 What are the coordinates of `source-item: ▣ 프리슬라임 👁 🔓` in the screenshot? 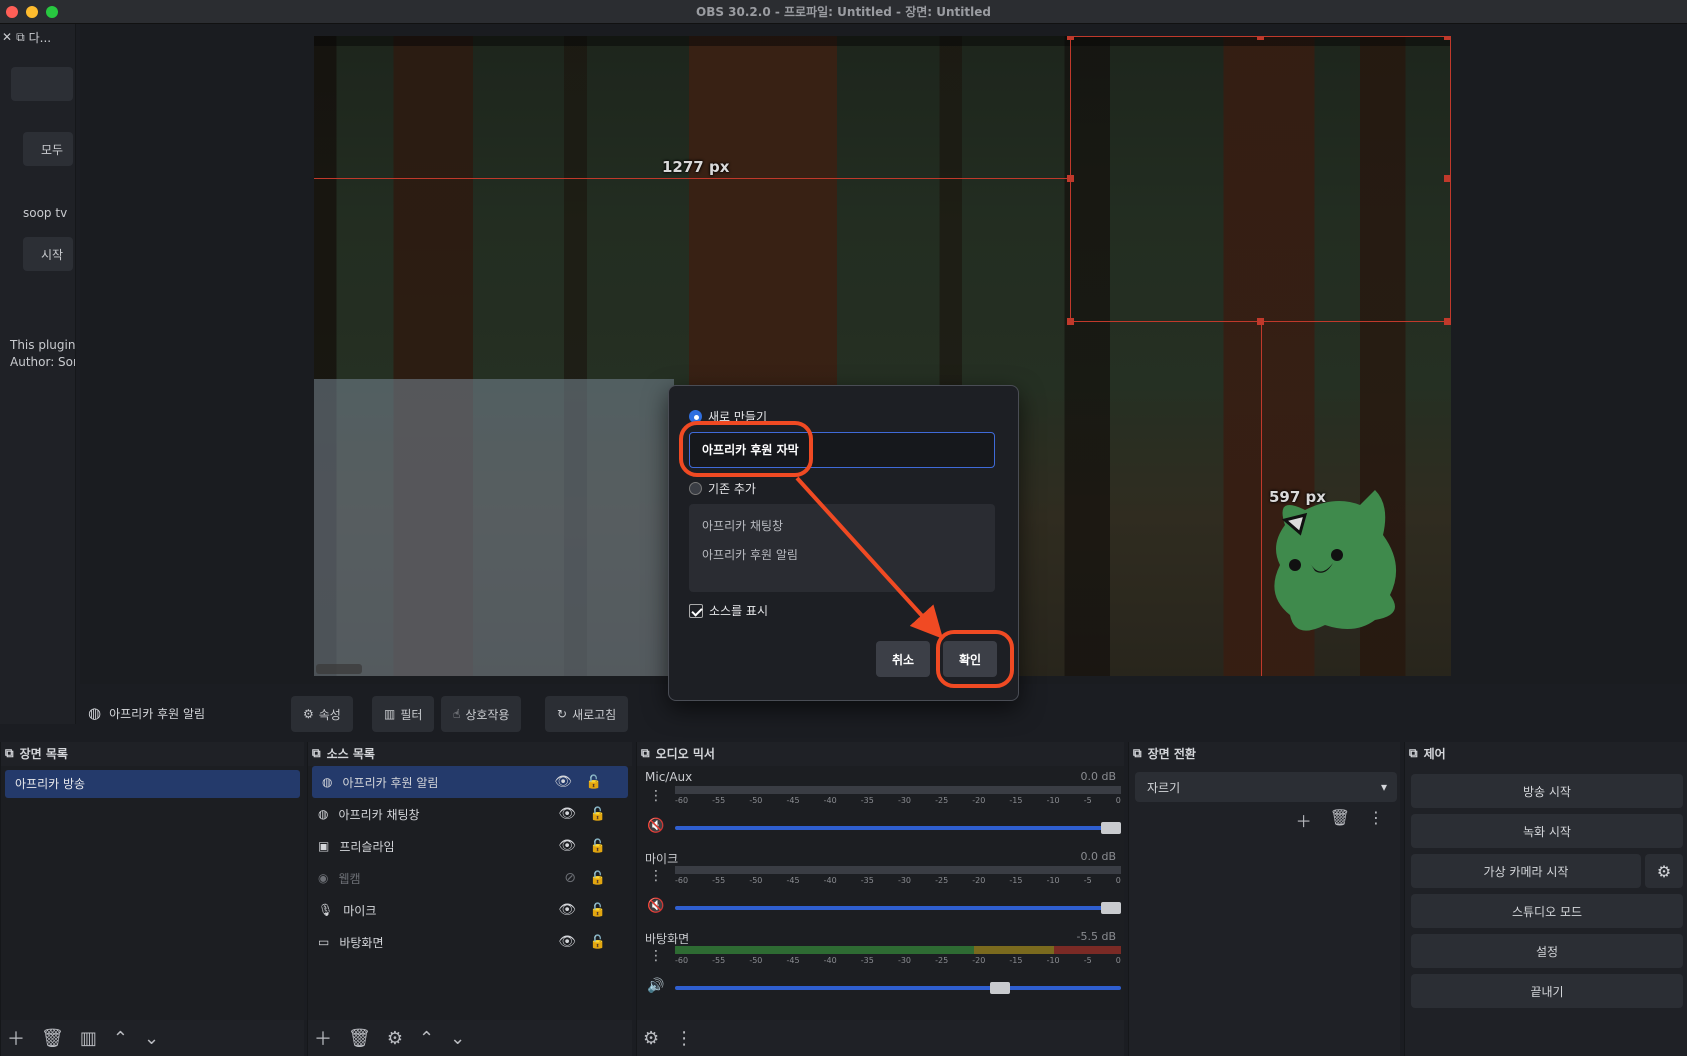 It's located at (470, 846).